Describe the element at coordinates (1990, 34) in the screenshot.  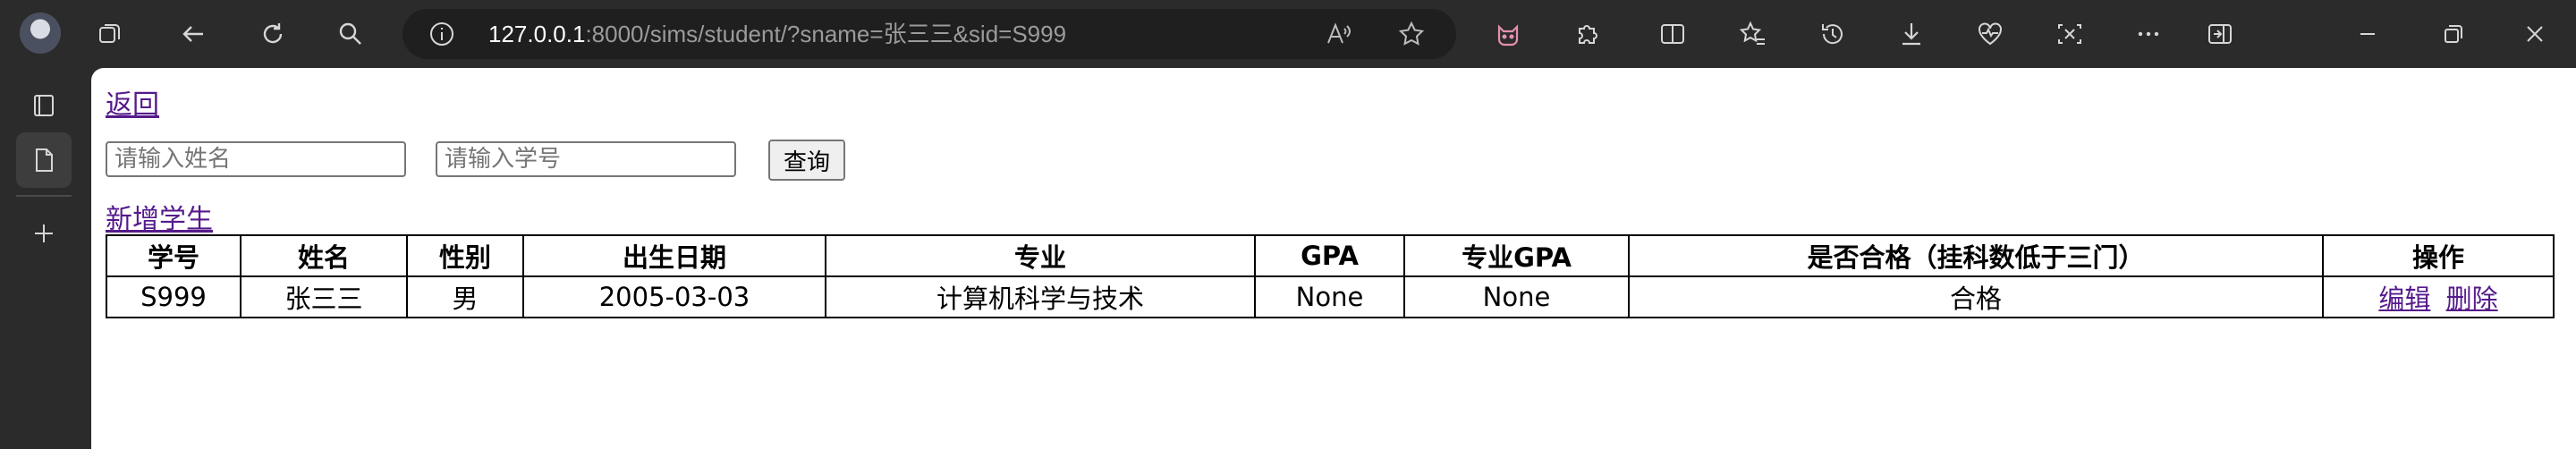
I see `health-heart-icon` at that location.